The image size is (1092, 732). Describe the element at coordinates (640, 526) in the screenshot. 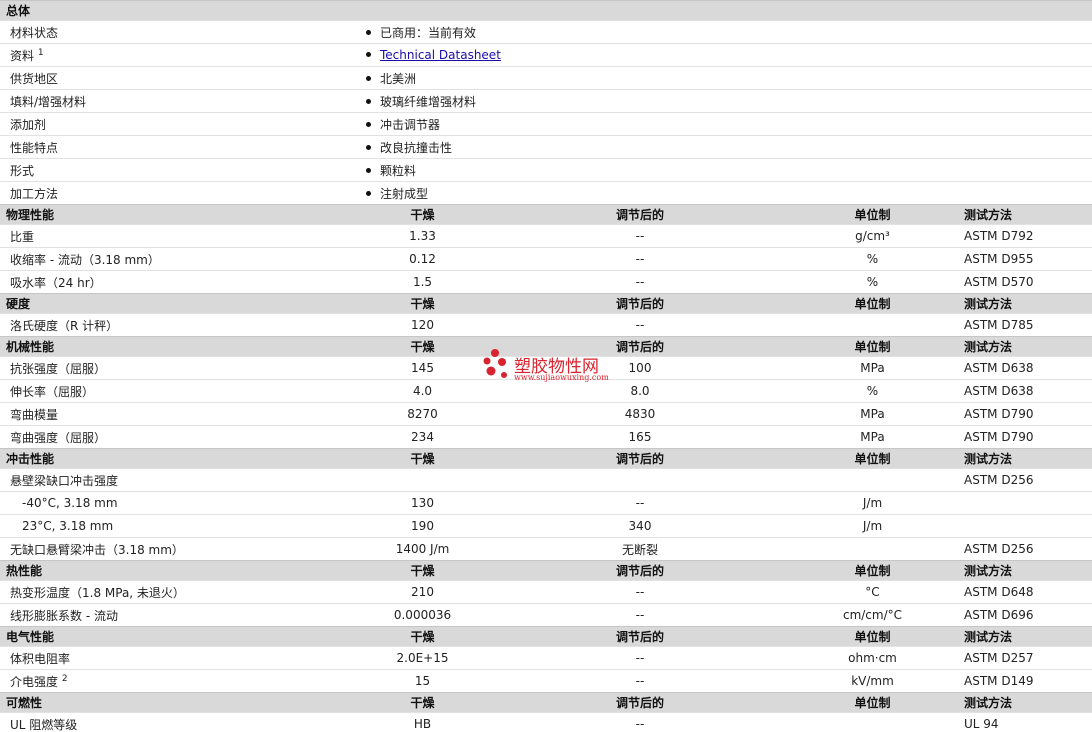

I see `conditioned-value: 340` at that location.